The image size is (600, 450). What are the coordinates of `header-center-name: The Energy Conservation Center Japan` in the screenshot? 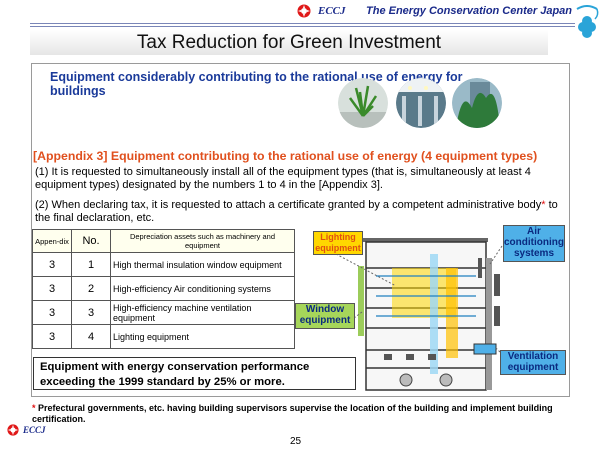 It's located at (469, 11).